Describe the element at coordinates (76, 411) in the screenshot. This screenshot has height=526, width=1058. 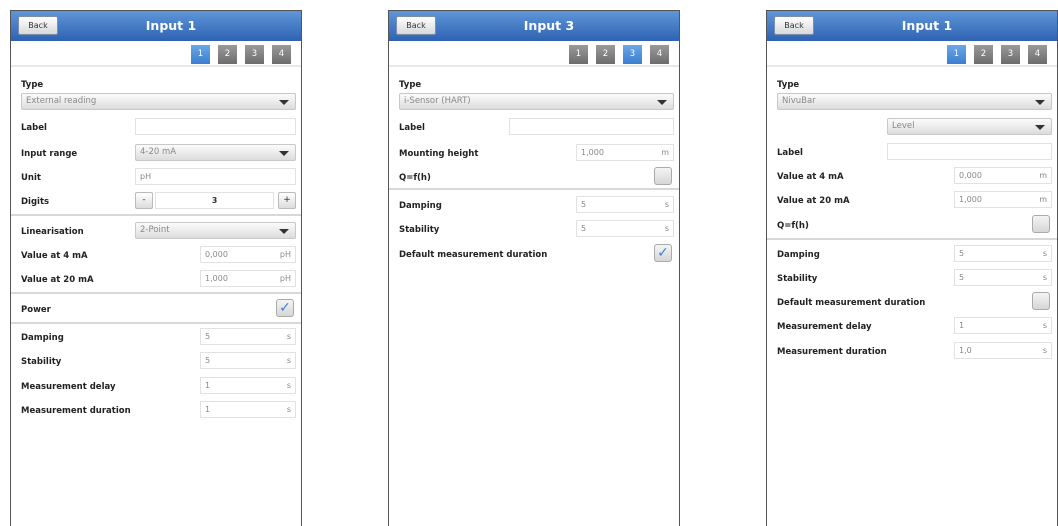
I see `measurement-duration-label: Measurement duration` at that location.